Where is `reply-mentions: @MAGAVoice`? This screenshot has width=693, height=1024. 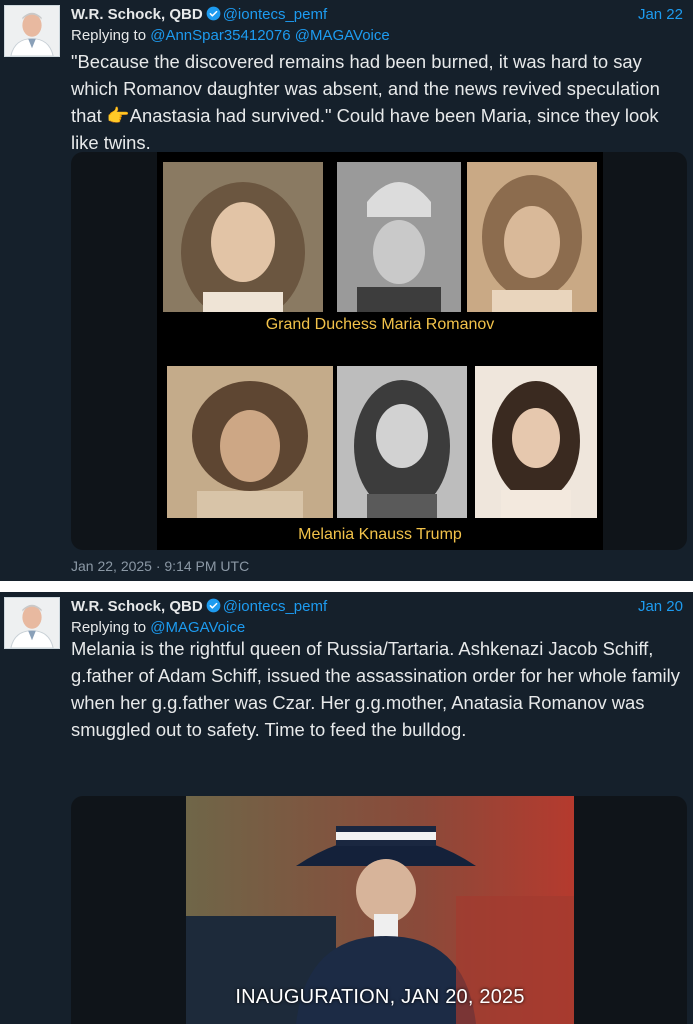 reply-mentions: @MAGAVoice is located at coordinates (197, 627).